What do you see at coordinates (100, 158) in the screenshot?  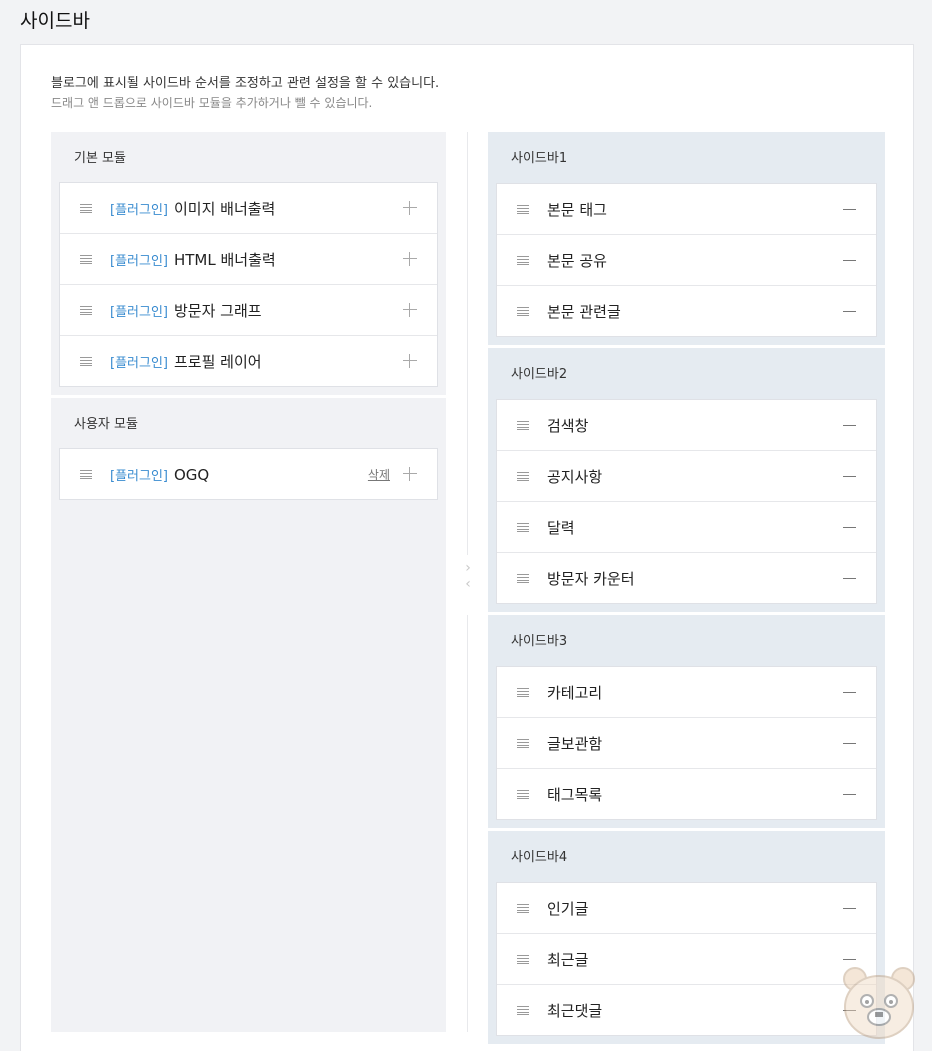 I see `basic-modules-title: 기본 모듈` at bounding box center [100, 158].